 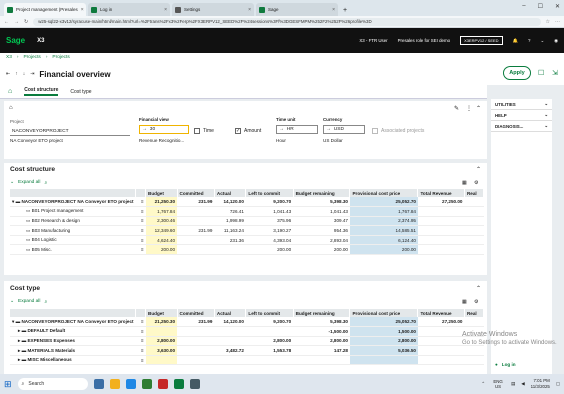 I want to click on tab-cost-type: Cost type, so click(x=80, y=92).